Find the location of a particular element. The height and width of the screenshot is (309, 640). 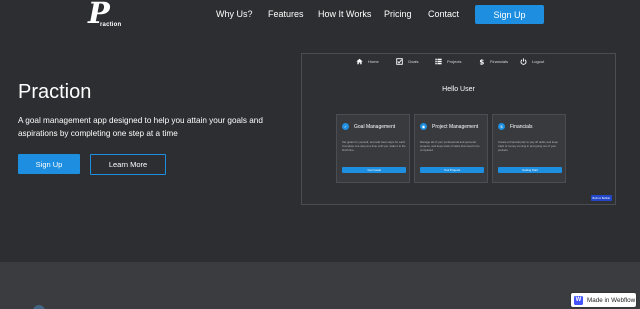

built-on-bubble-badge: Built on Bubble is located at coordinates (601, 198).